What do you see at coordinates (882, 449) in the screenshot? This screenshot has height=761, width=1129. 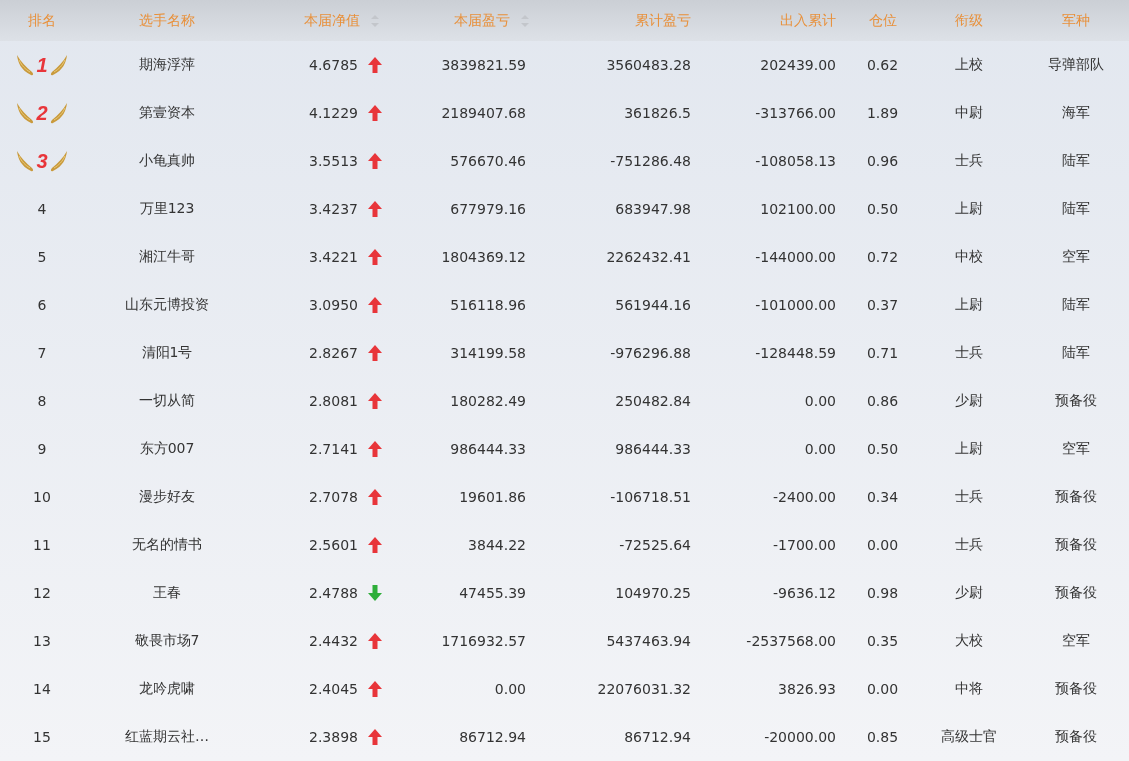 I see `table-cell-text: 0.50` at bounding box center [882, 449].